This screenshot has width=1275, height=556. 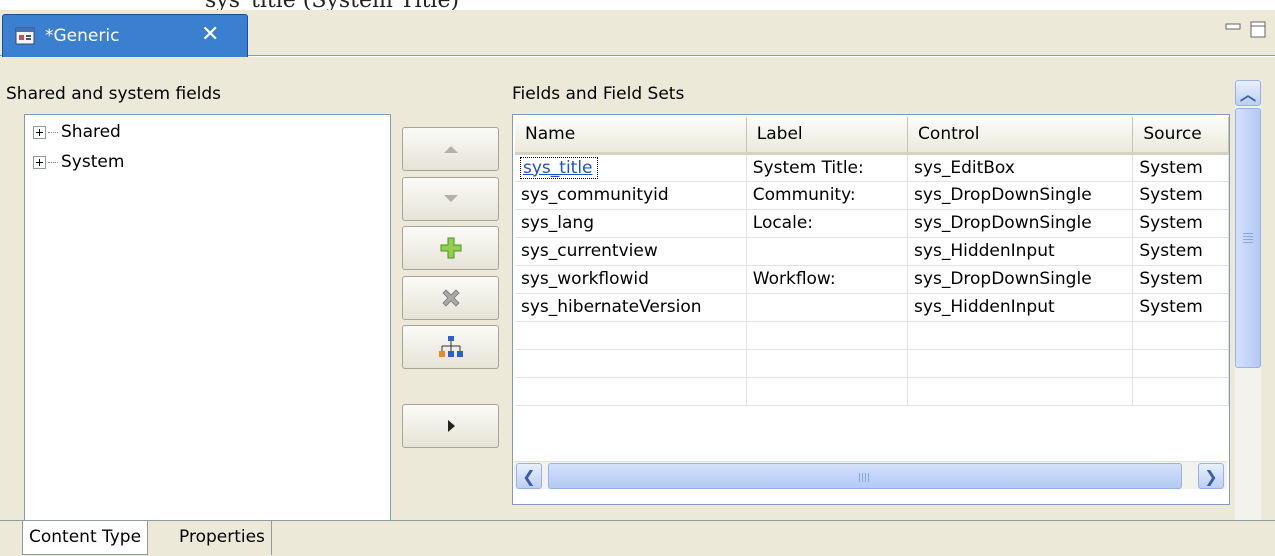 What do you see at coordinates (1020, 167) in the screenshot?
I see `cell-control: sys_EditBox` at bounding box center [1020, 167].